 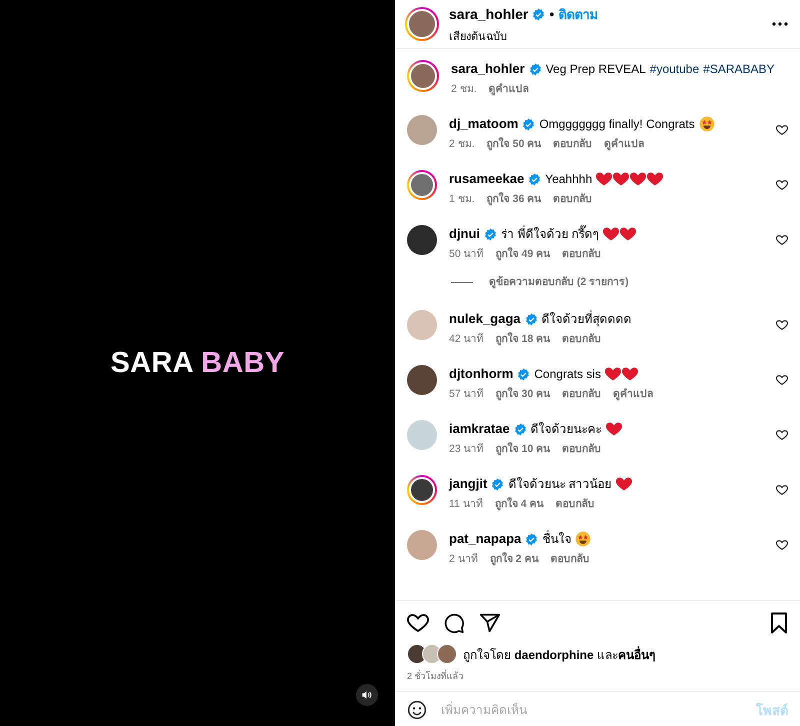 What do you see at coordinates (739, 69) in the screenshot?
I see `hashtag-link: #SARABABY` at bounding box center [739, 69].